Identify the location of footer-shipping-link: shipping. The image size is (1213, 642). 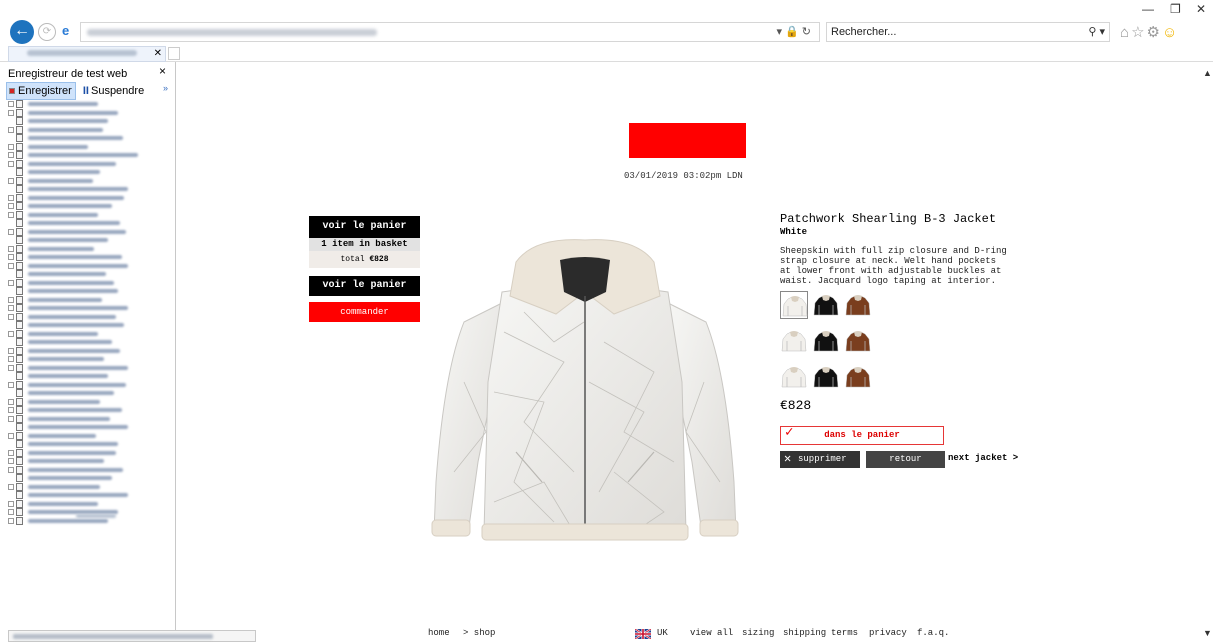
(804, 633).